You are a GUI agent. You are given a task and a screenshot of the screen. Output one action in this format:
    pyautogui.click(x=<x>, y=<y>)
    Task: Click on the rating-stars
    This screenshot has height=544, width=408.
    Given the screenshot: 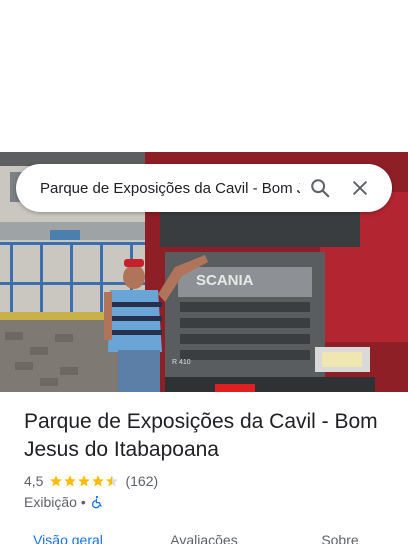 What is the action you would take?
    pyautogui.click(x=84, y=481)
    